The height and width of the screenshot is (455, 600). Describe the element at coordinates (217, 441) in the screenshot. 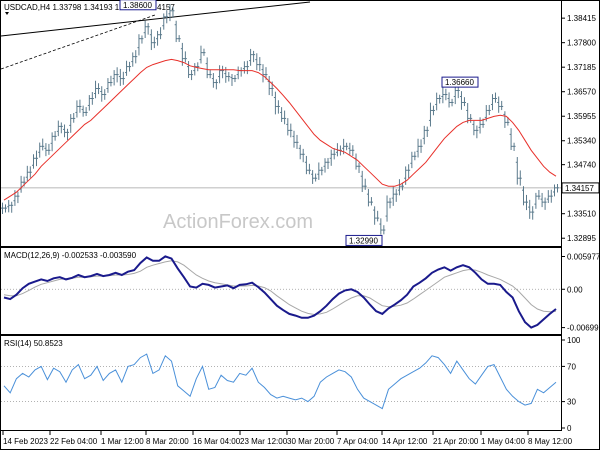

I see `time-tick-label: 16 Mar 04:00` at that location.